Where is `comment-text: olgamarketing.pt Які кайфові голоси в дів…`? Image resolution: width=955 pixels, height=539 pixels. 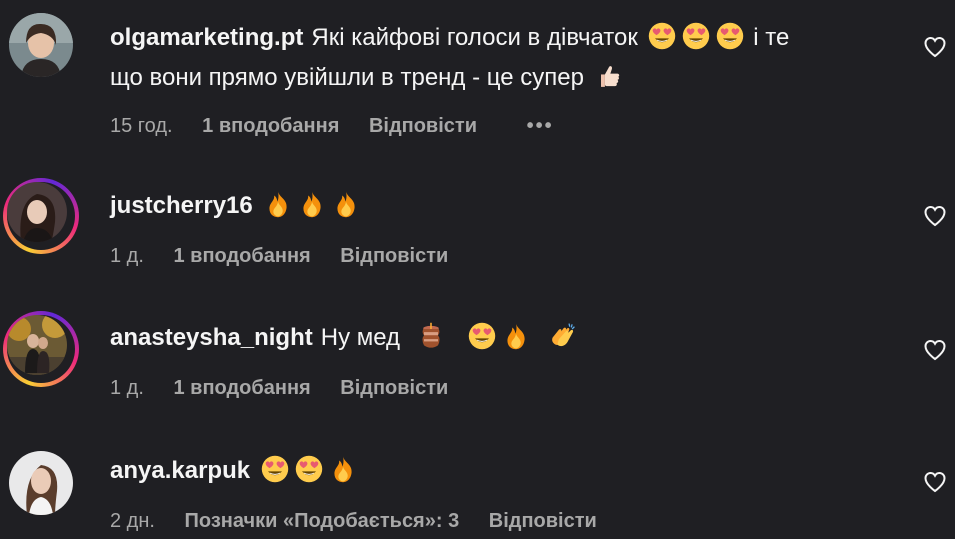
comment-text: olgamarketing.pt Які кайфові голоси в дів… is located at coordinates (505, 58).